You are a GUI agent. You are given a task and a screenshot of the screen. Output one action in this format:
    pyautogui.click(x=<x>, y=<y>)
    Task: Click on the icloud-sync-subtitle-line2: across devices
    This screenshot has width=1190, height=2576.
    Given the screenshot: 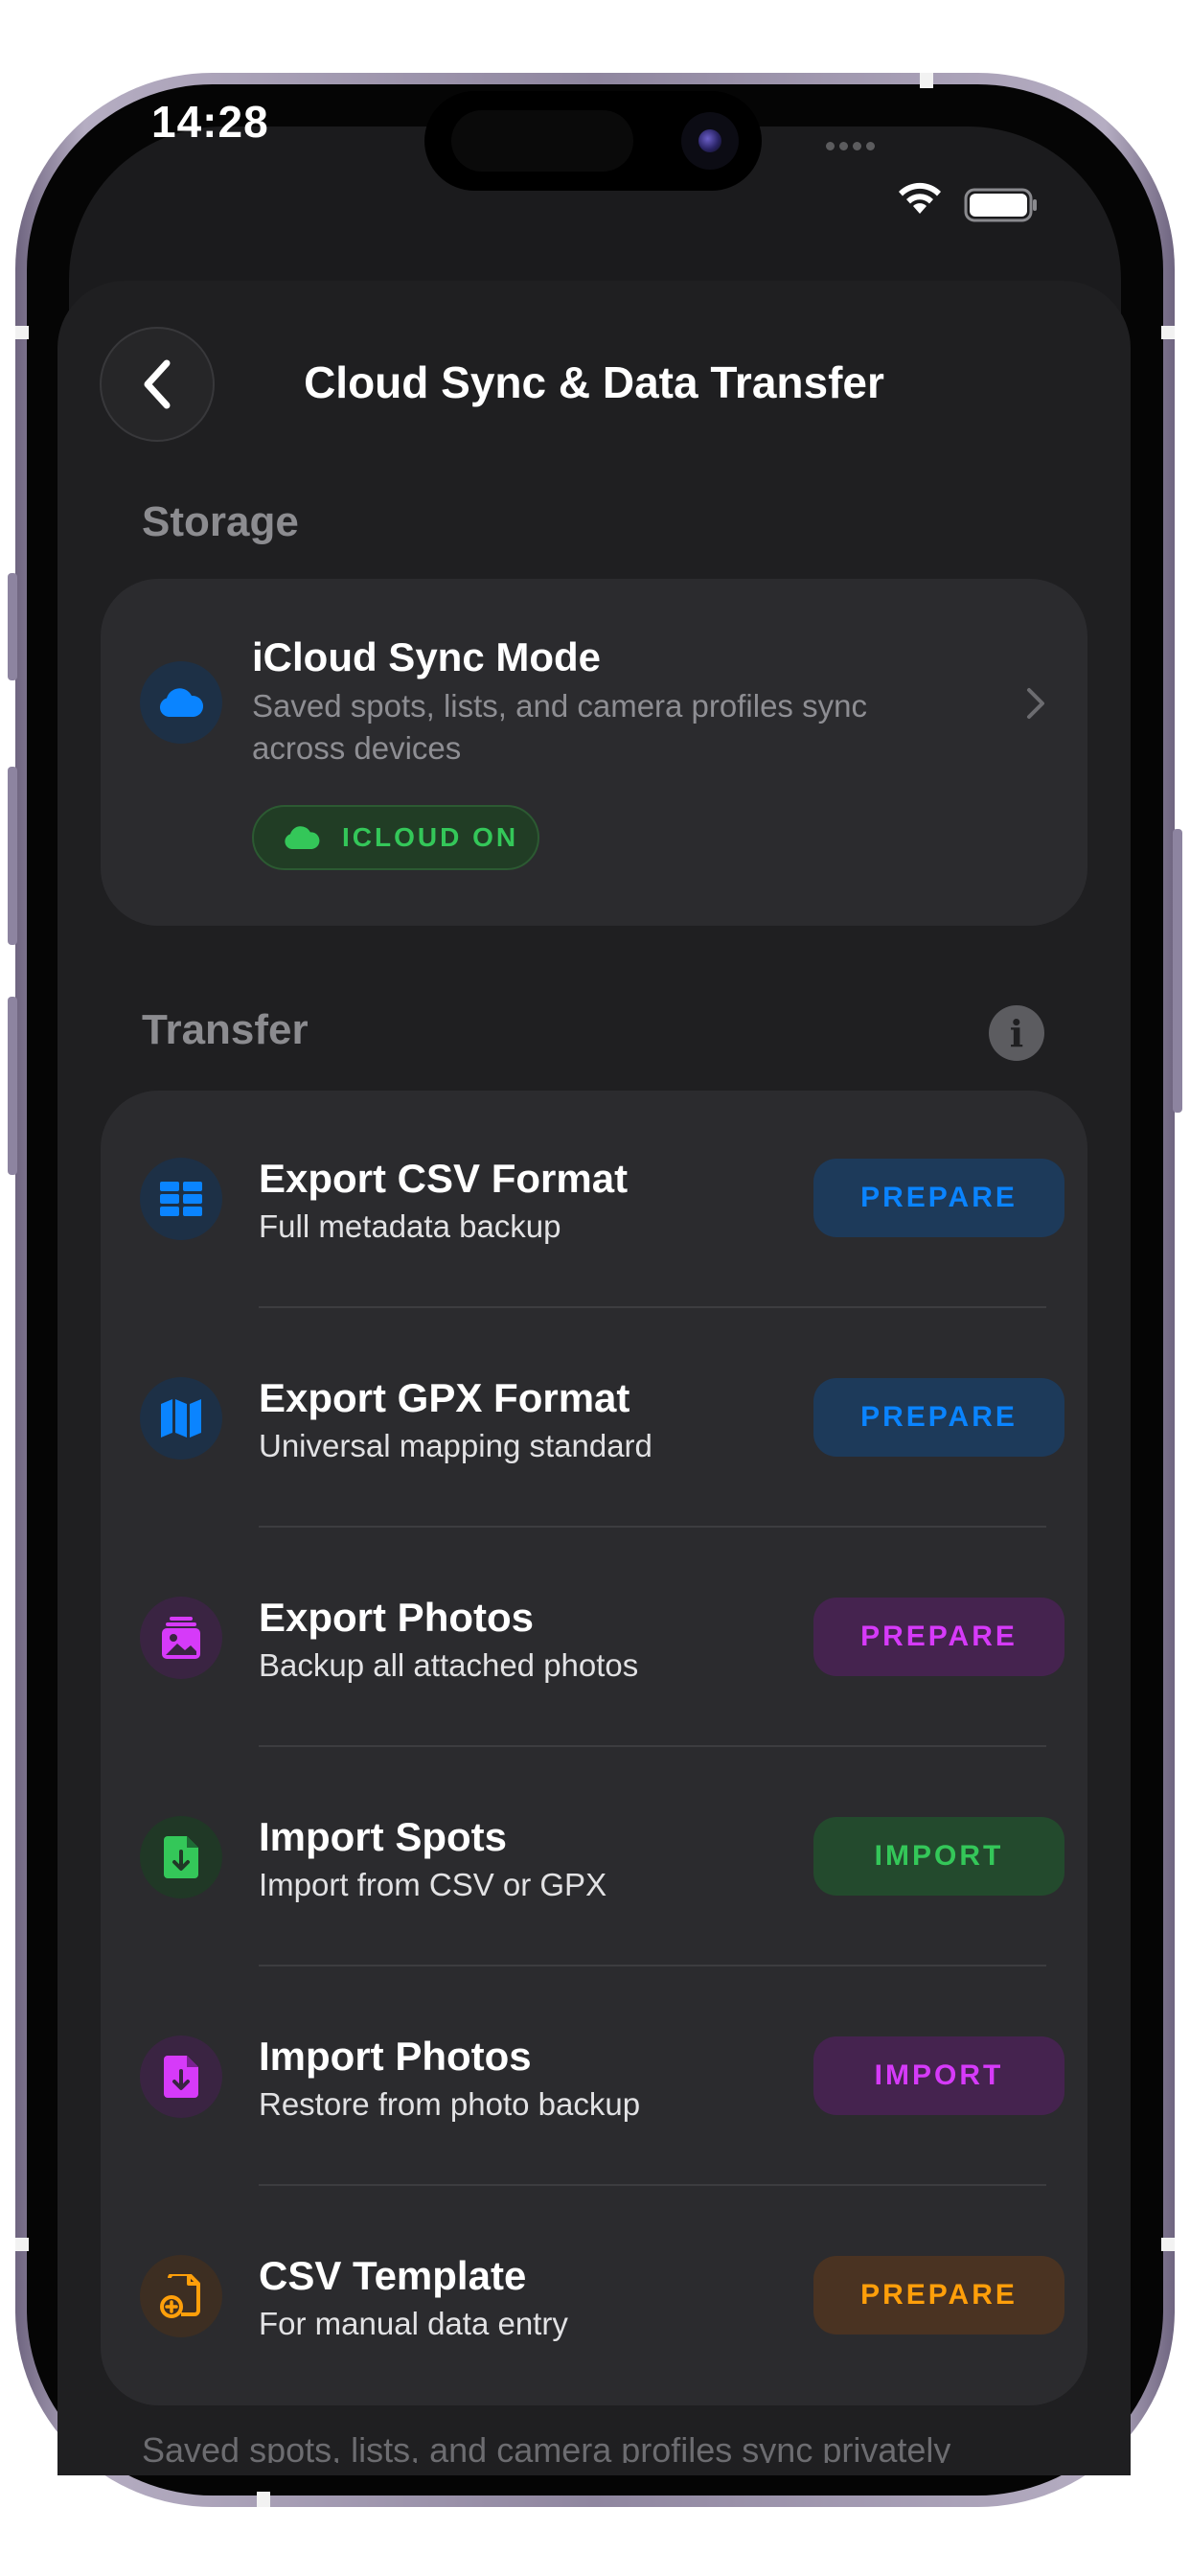 What is the action you would take?
    pyautogui.click(x=357, y=748)
    